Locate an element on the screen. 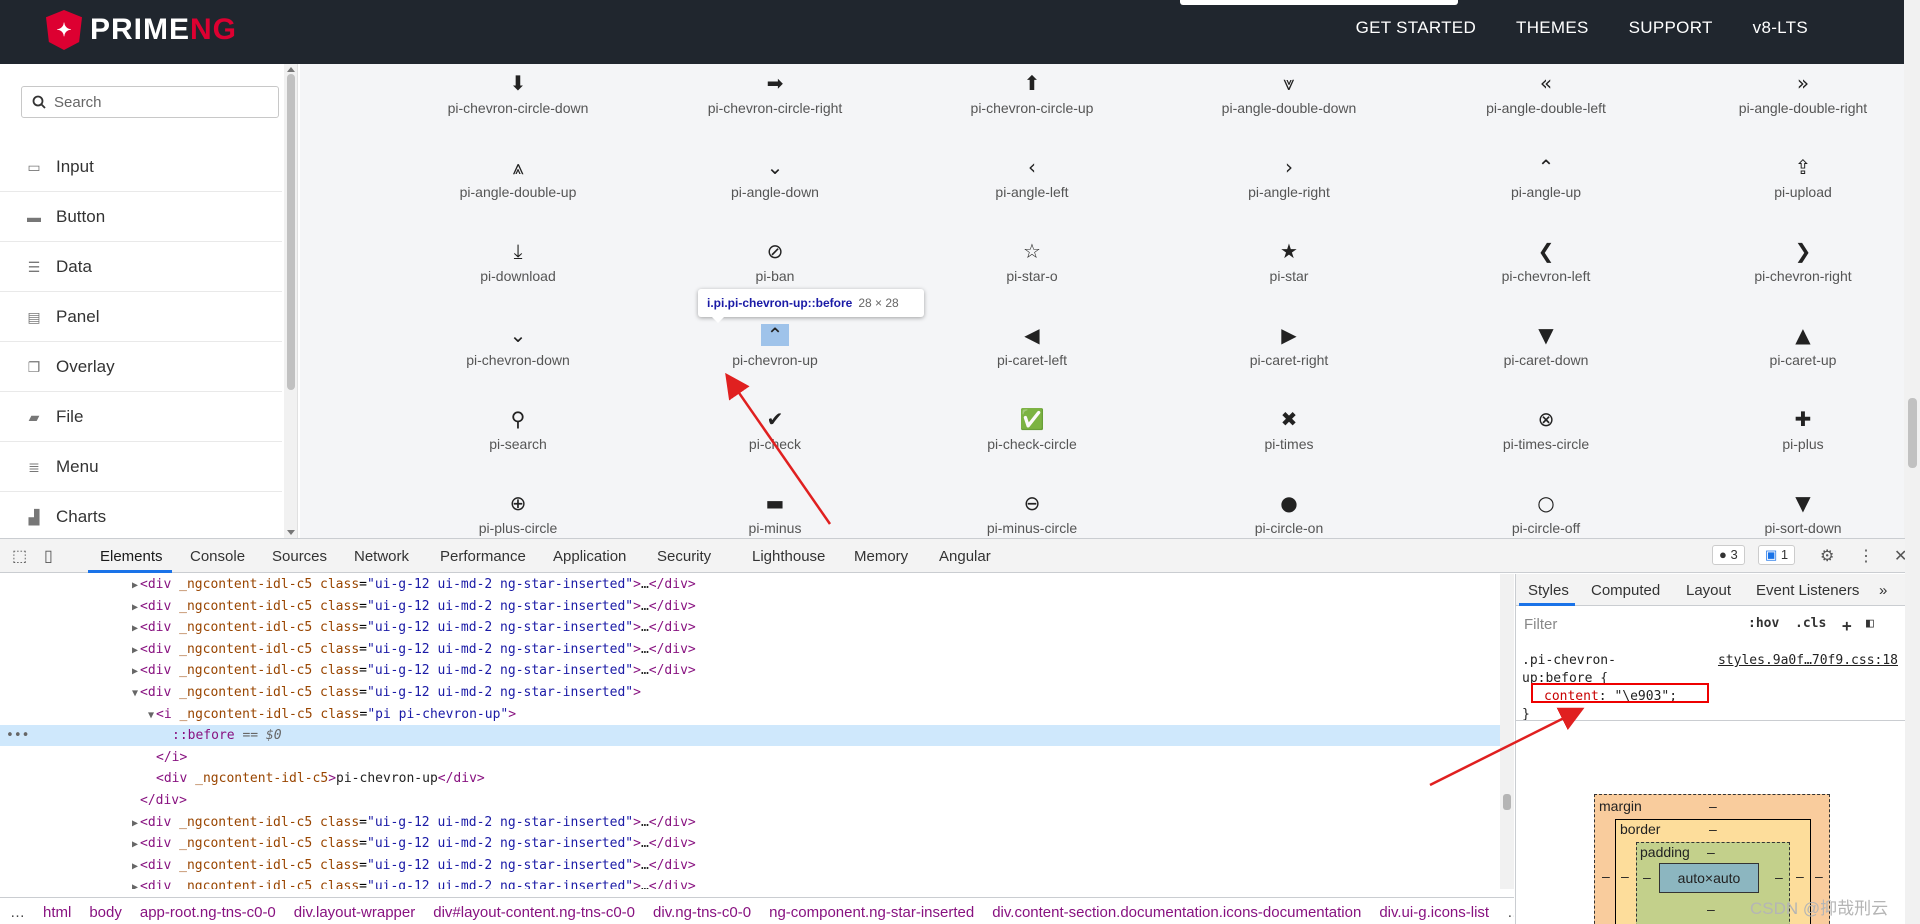 This screenshot has height=924, width=1920. device-toolbar-icon: ▯ is located at coordinates (48, 556).